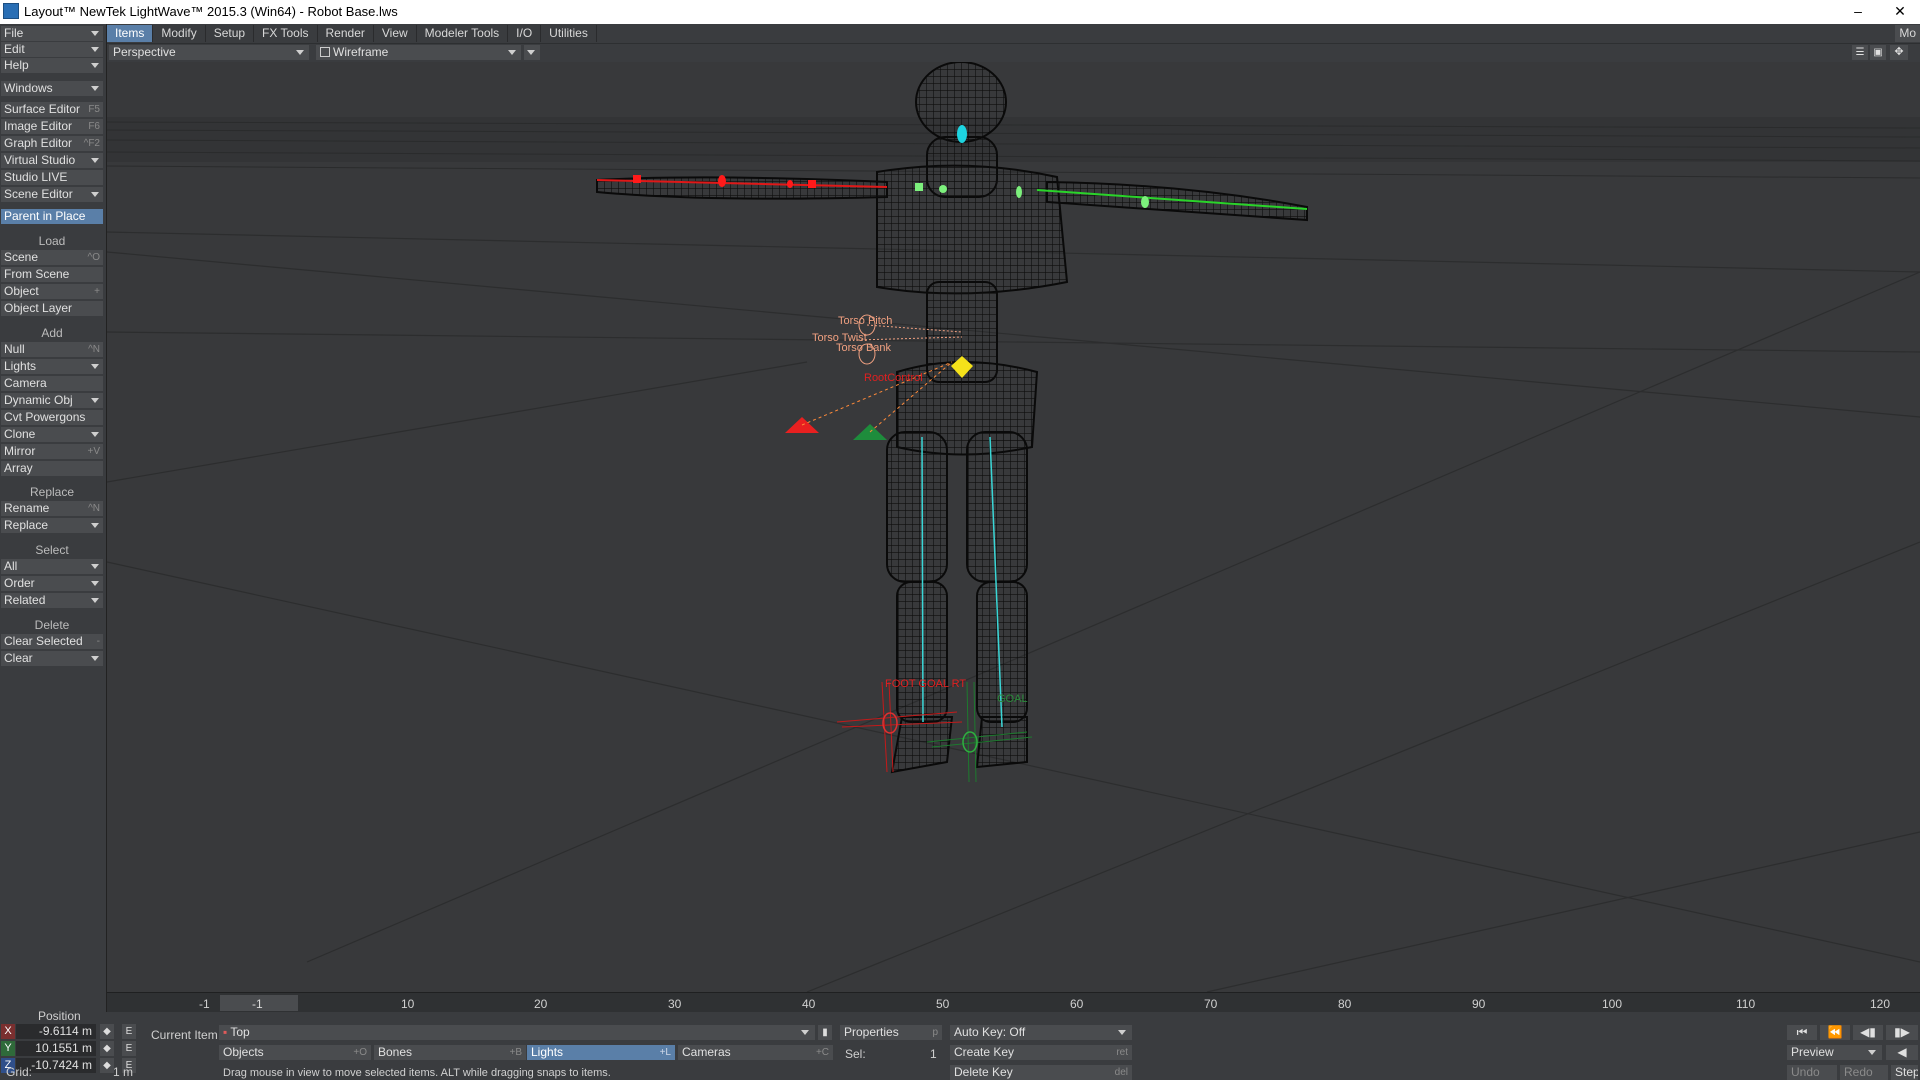  I want to click on x-envelope-button: E, so click(129, 1031).